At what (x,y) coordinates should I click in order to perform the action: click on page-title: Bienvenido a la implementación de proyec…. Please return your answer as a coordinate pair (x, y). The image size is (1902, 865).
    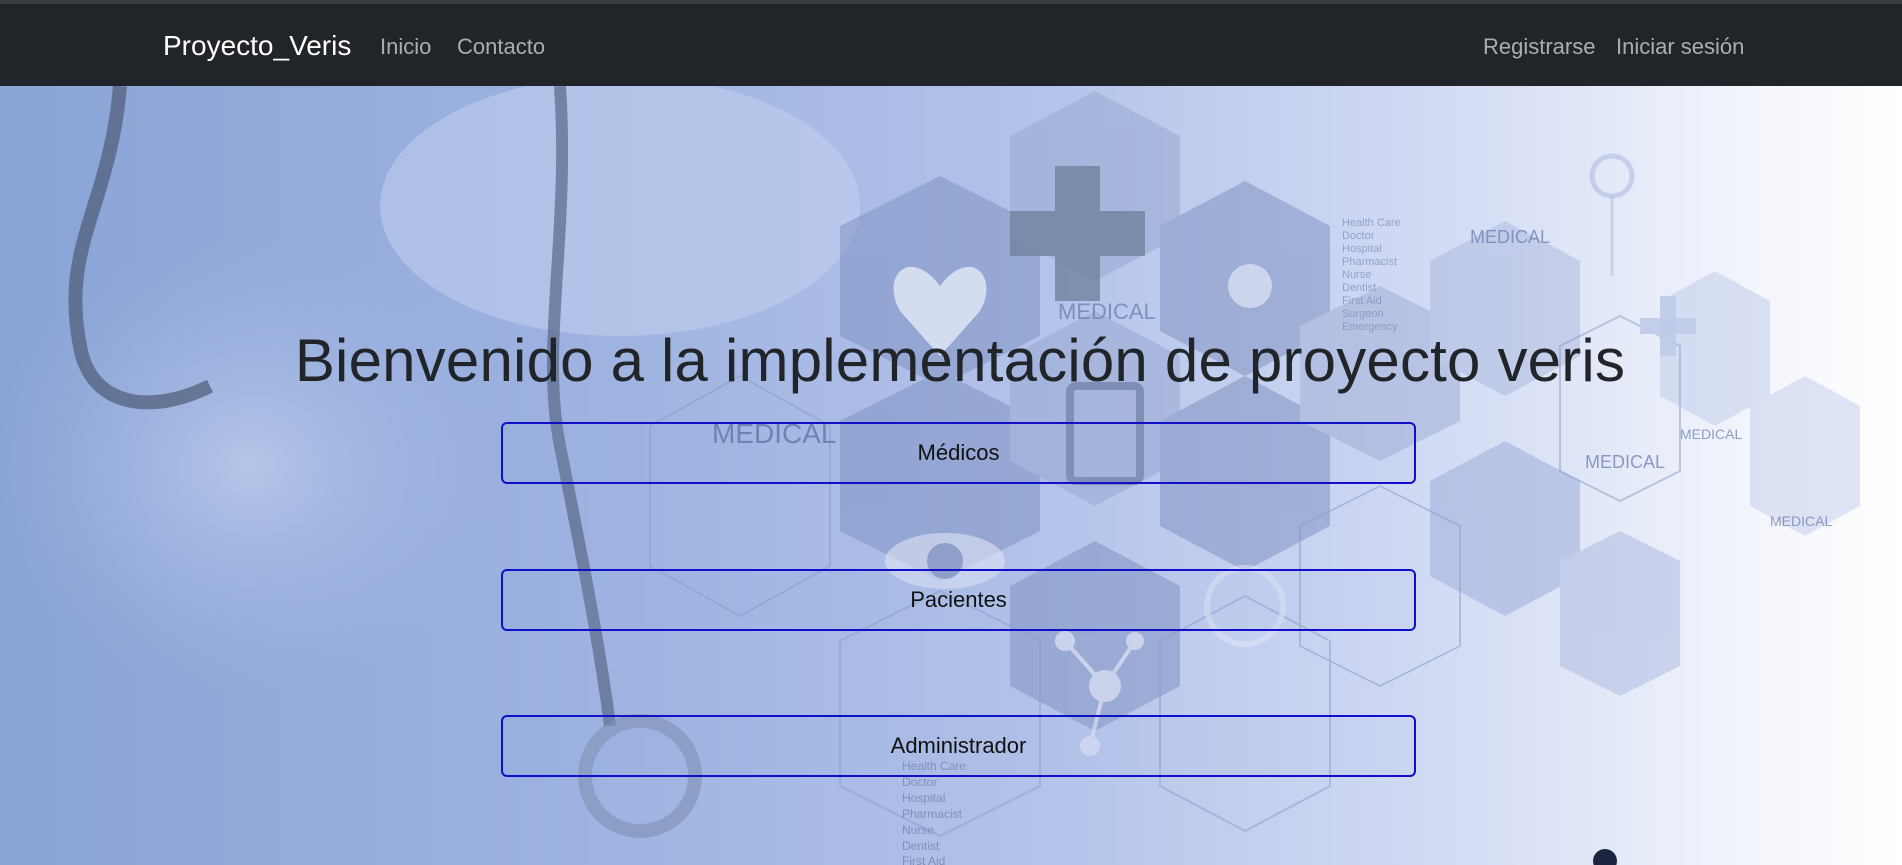
    Looking at the image, I should click on (960, 360).